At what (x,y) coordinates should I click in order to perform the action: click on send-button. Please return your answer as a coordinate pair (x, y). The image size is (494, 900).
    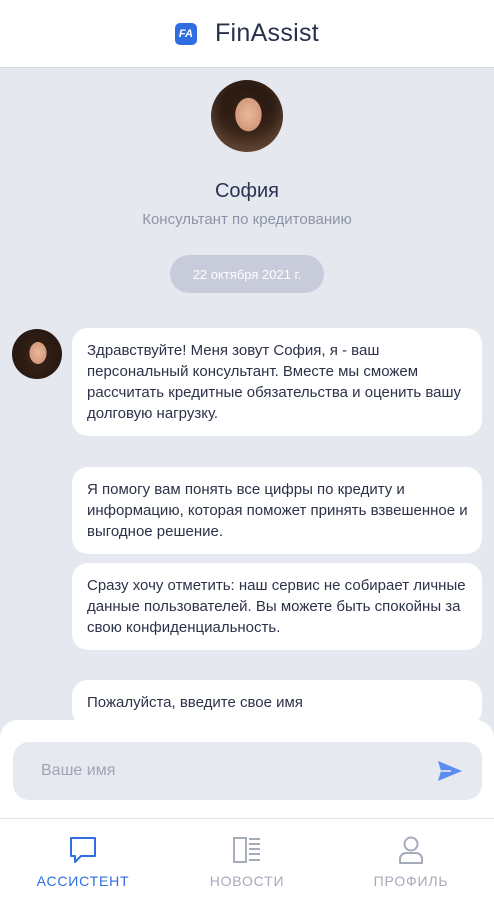
    Looking at the image, I should click on (450, 771).